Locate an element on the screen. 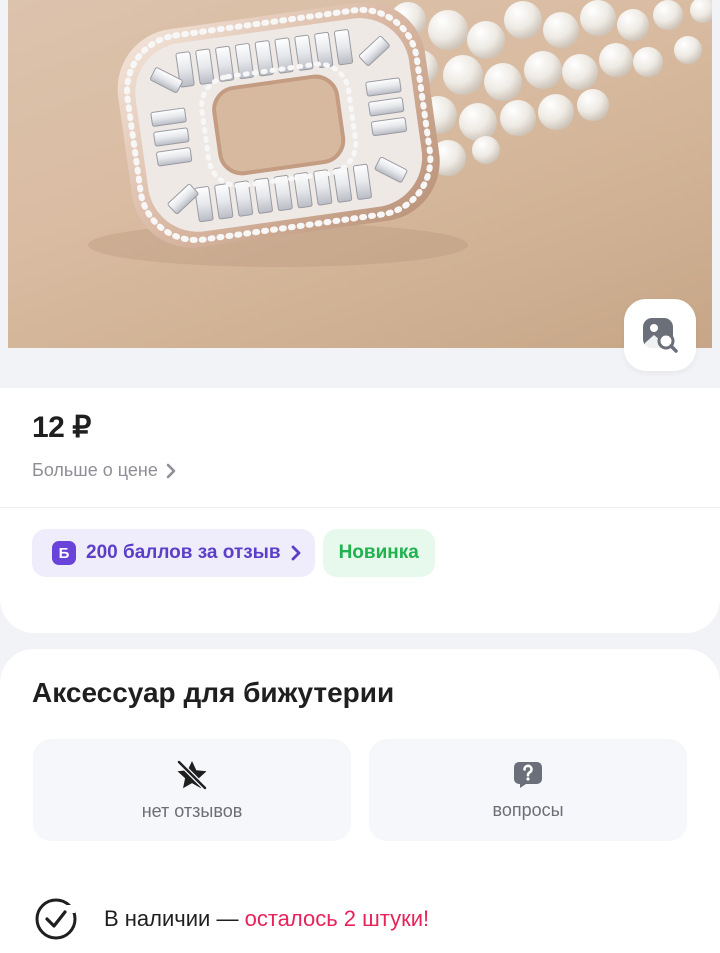 This screenshot has width=720, height=953. check-circle-icon is located at coordinates (56, 919).